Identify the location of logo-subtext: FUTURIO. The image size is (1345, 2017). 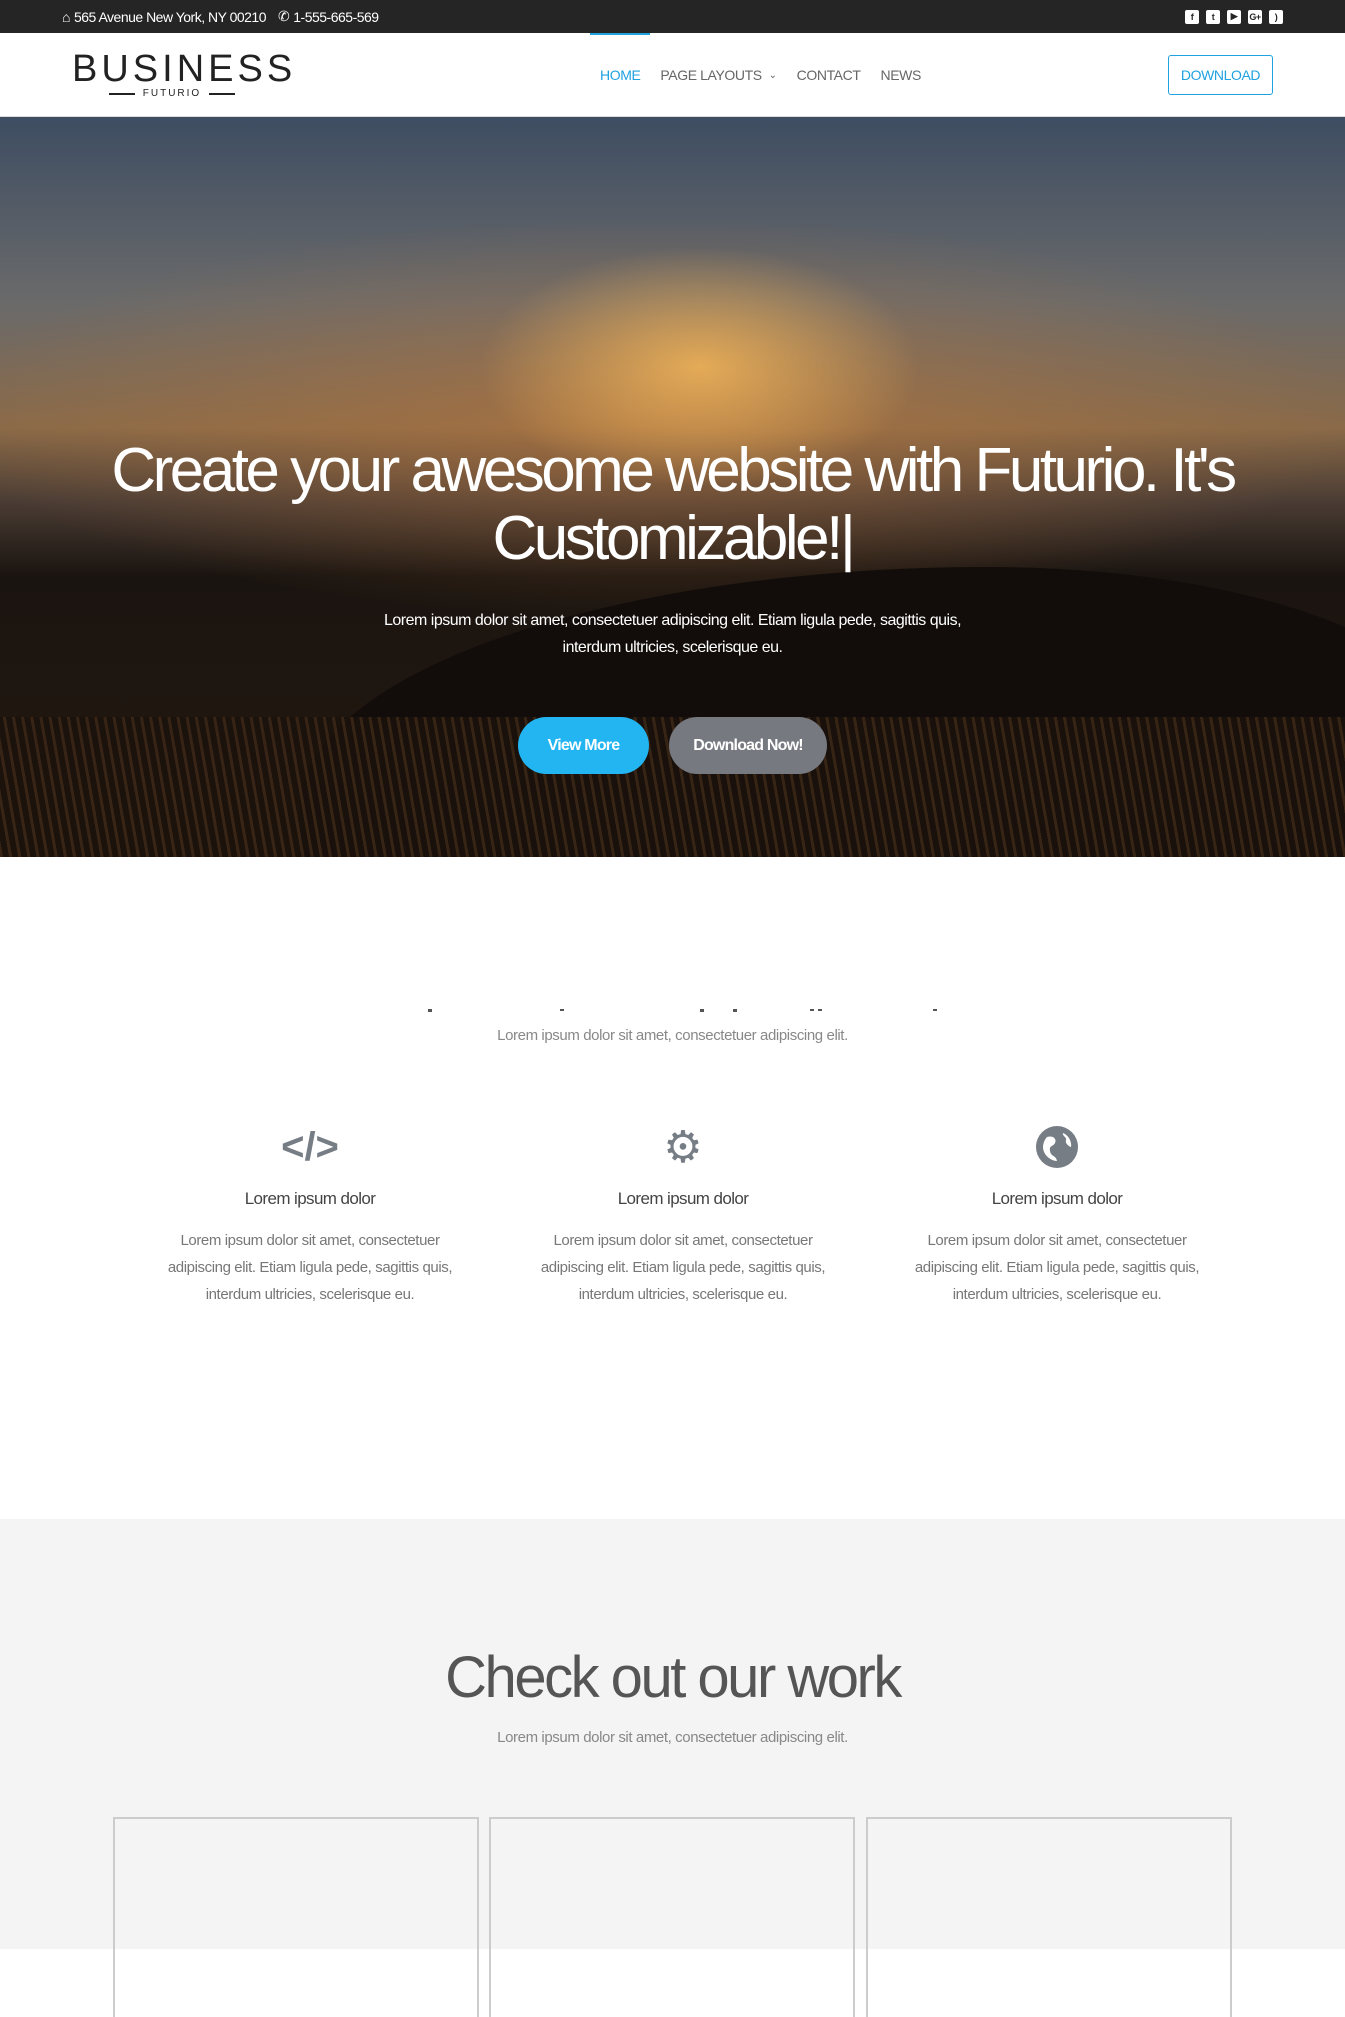
(172, 93).